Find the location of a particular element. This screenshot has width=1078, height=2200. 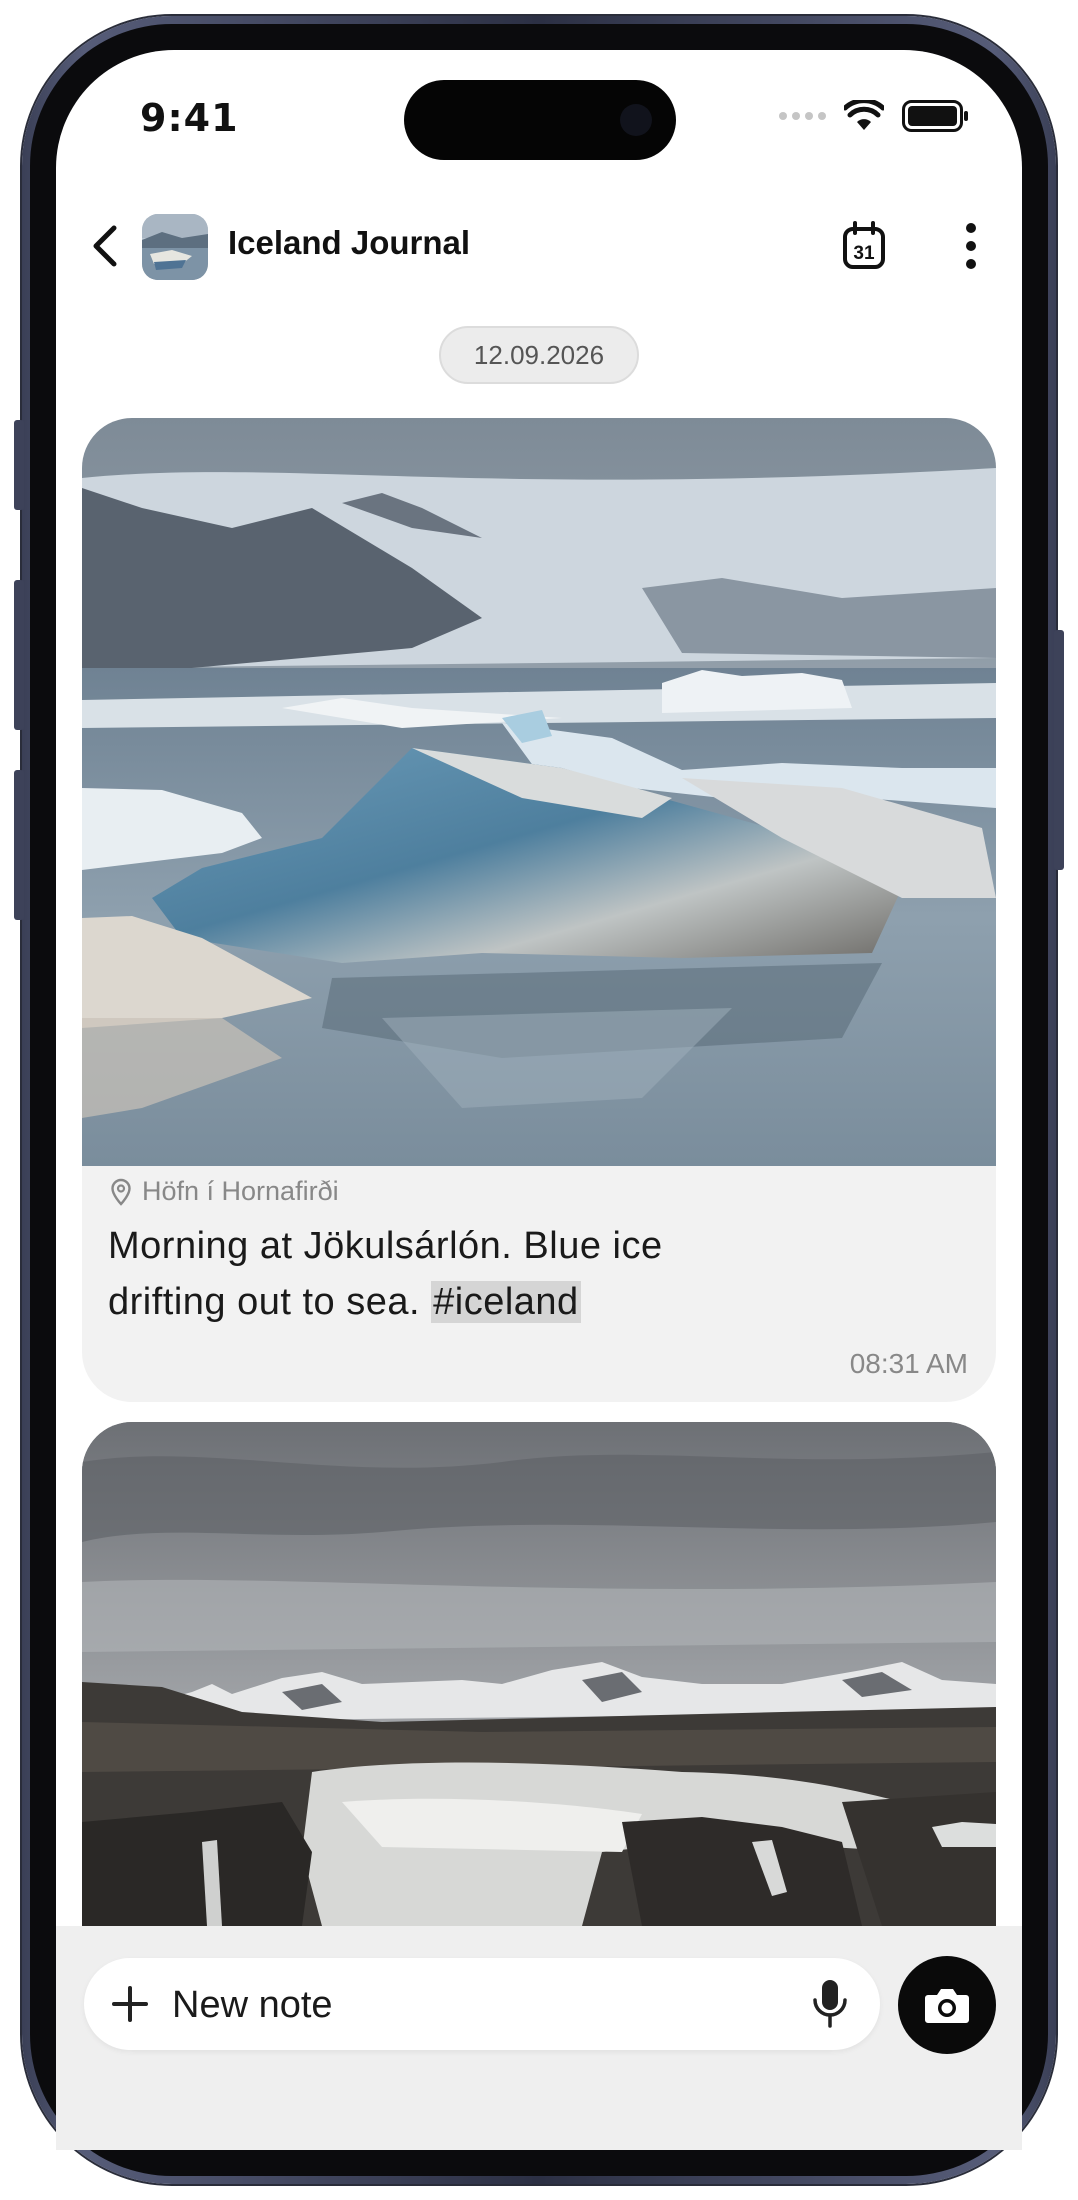

camera-button is located at coordinates (947, 2005).